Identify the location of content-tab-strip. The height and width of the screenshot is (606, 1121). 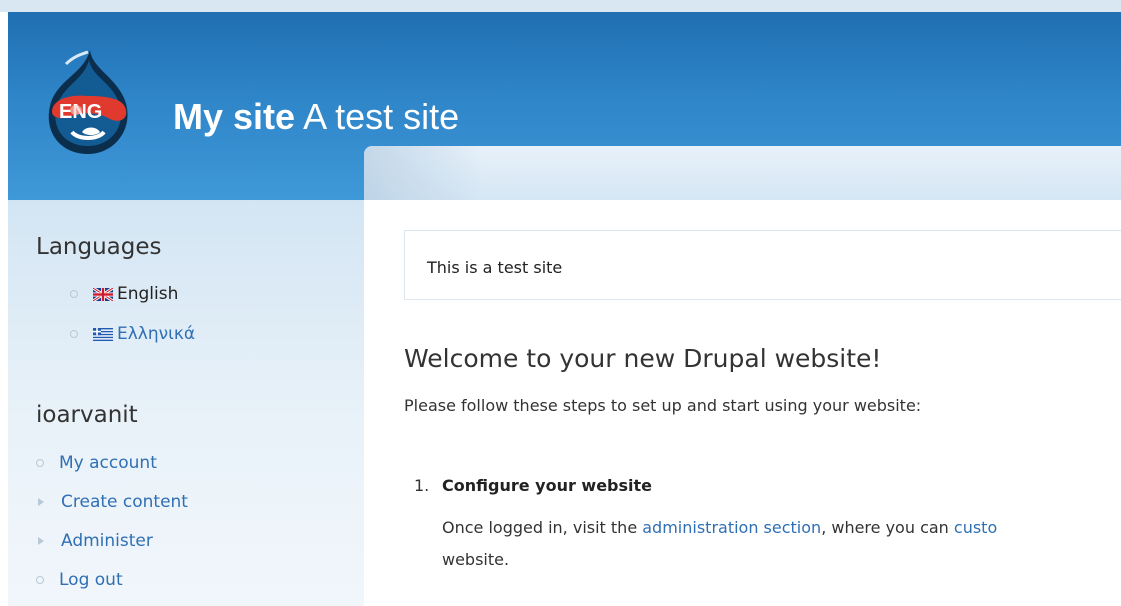
(742, 173).